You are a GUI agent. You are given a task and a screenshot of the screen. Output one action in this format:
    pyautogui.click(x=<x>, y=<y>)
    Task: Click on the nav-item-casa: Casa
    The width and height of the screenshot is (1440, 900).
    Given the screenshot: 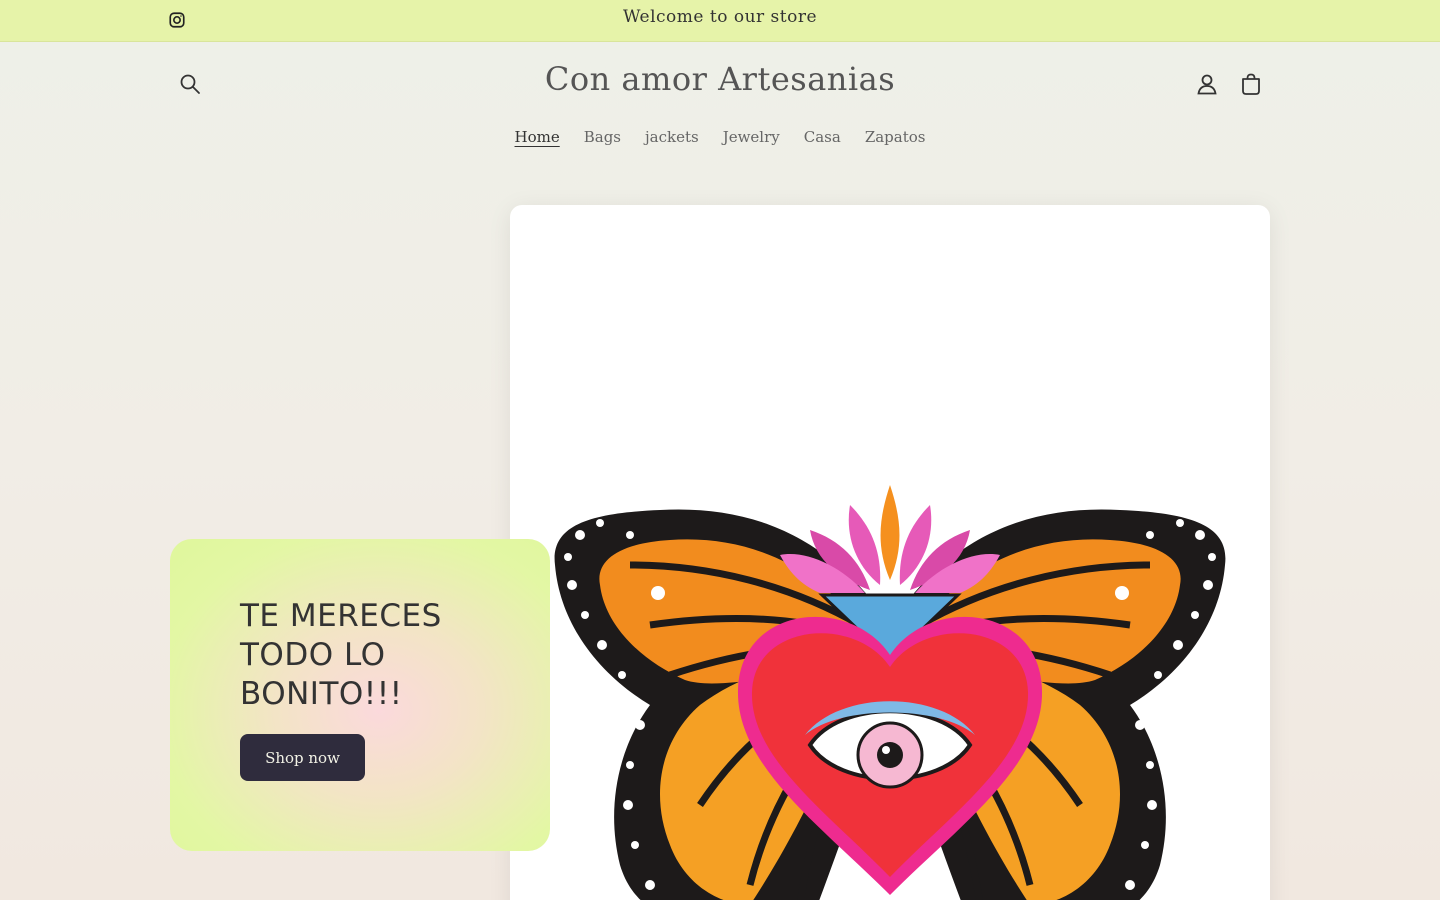 What is the action you would take?
    pyautogui.click(x=822, y=137)
    